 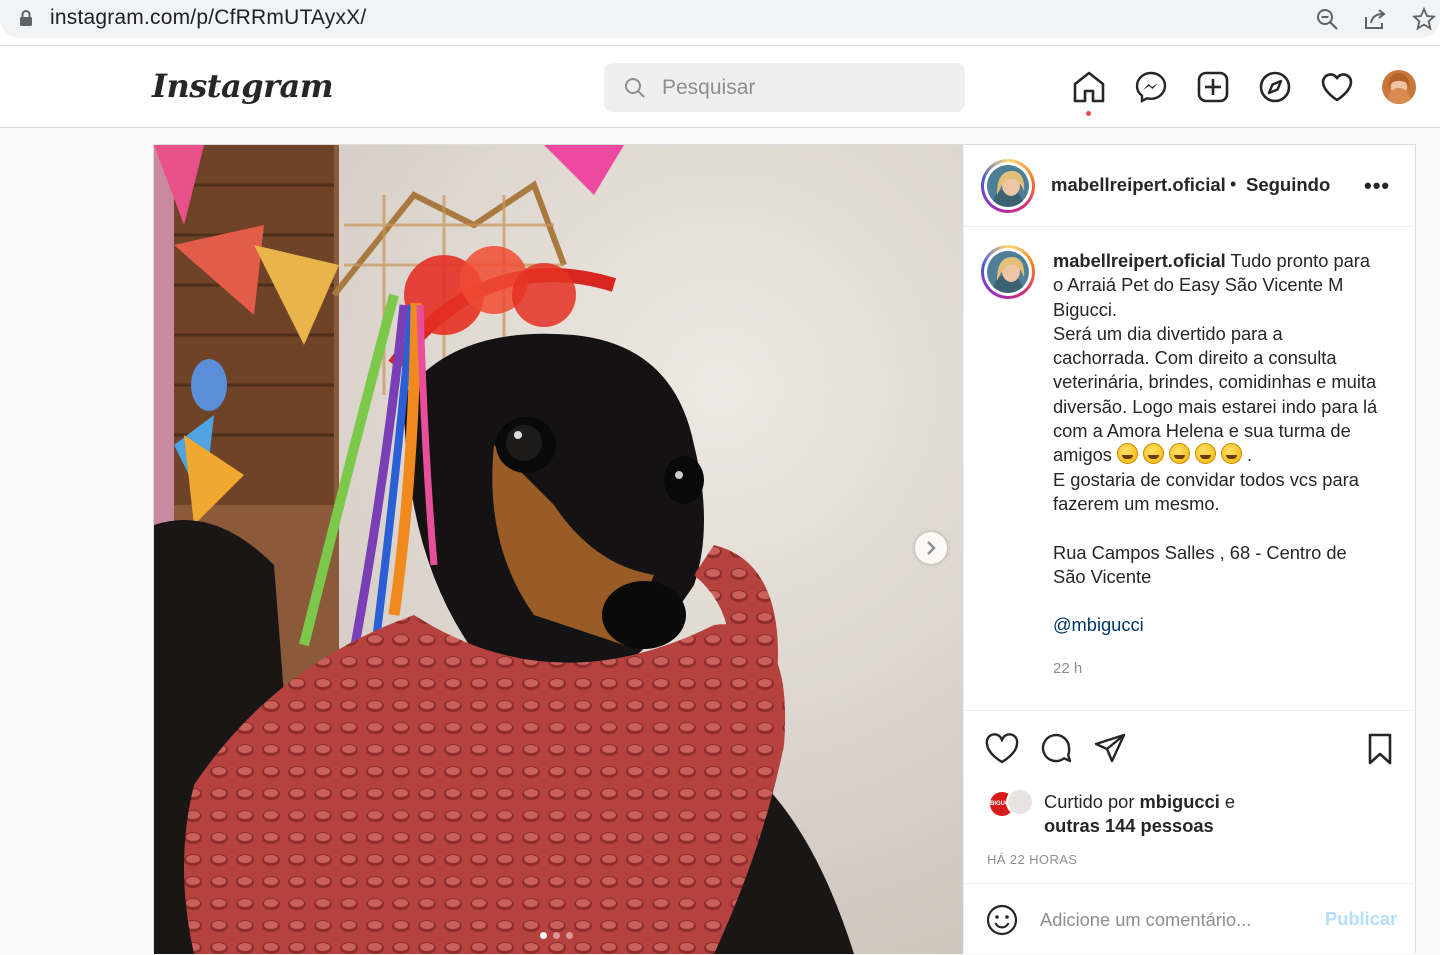 I want to click on url-text: instagram.com/p/CfRRmUTAyxX/, so click(x=208, y=18).